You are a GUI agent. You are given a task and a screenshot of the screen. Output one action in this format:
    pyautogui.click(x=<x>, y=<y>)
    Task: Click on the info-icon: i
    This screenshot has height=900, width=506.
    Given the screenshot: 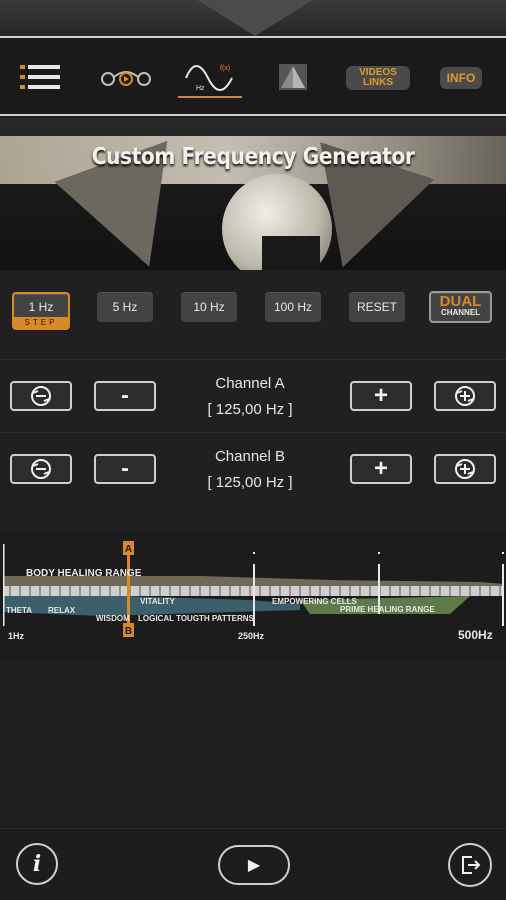 What is the action you would take?
    pyautogui.click(x=37, y=864)
    